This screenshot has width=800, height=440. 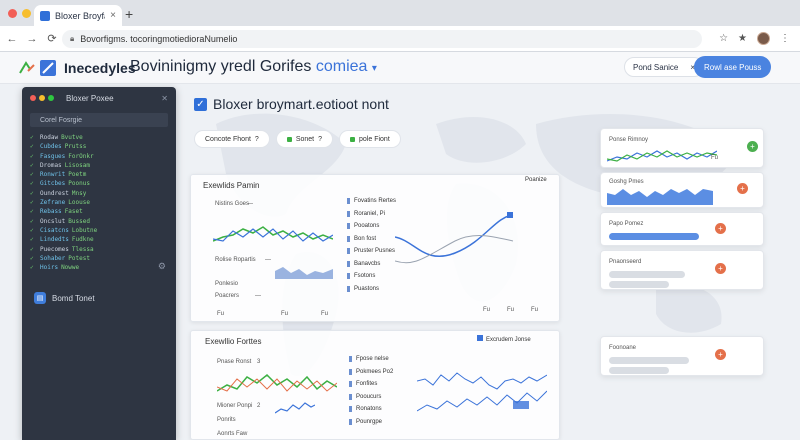 What do you see at coordinates (72, 137) in the screenshot?
I see `code-token: Bvutve` at bounding box center [72, 137].